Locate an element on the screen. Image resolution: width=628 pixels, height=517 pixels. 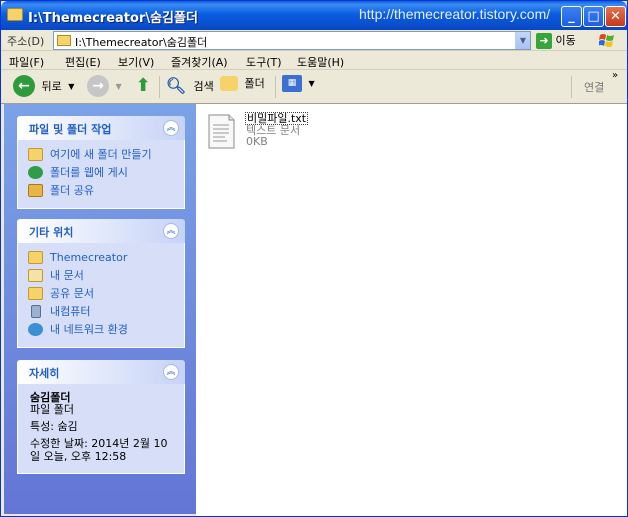
new-folder-link: 여기에 새 폴더 만들기 is located at coordinates (101, 155).